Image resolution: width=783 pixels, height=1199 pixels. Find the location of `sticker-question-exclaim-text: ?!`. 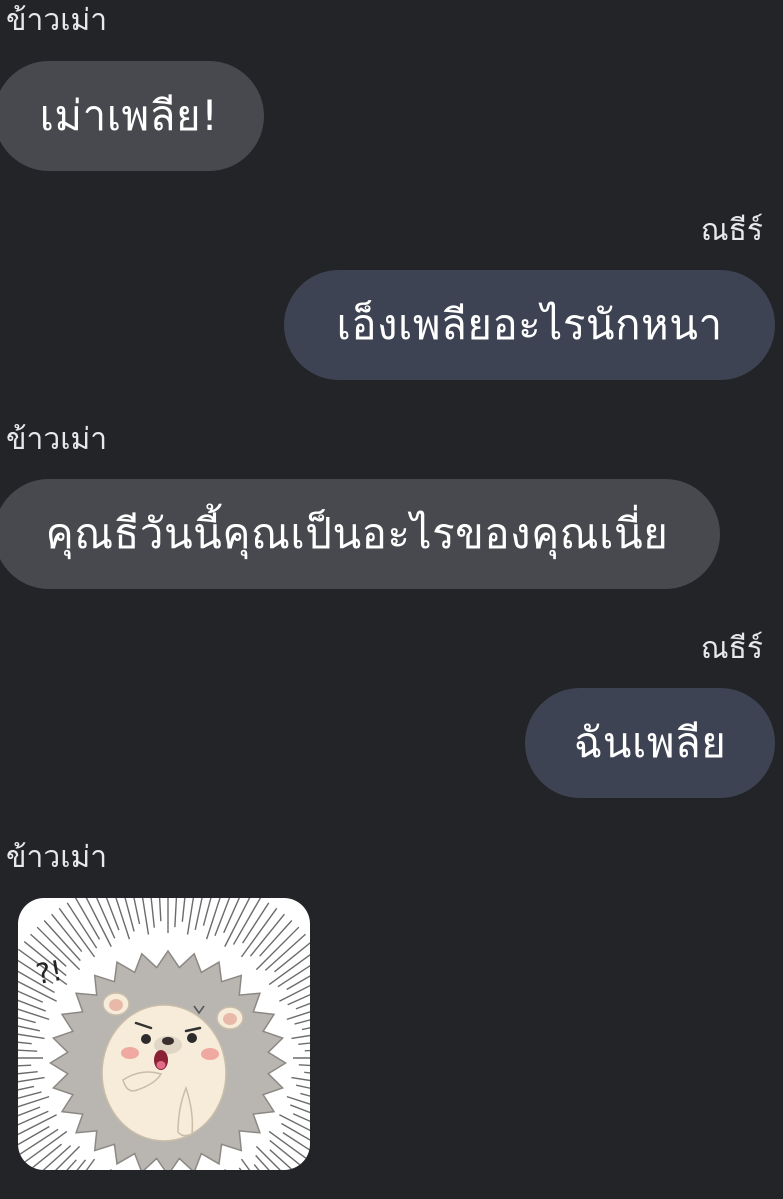

sticker-question-exclaim-text: ?! is located at coordinates (49, 972).